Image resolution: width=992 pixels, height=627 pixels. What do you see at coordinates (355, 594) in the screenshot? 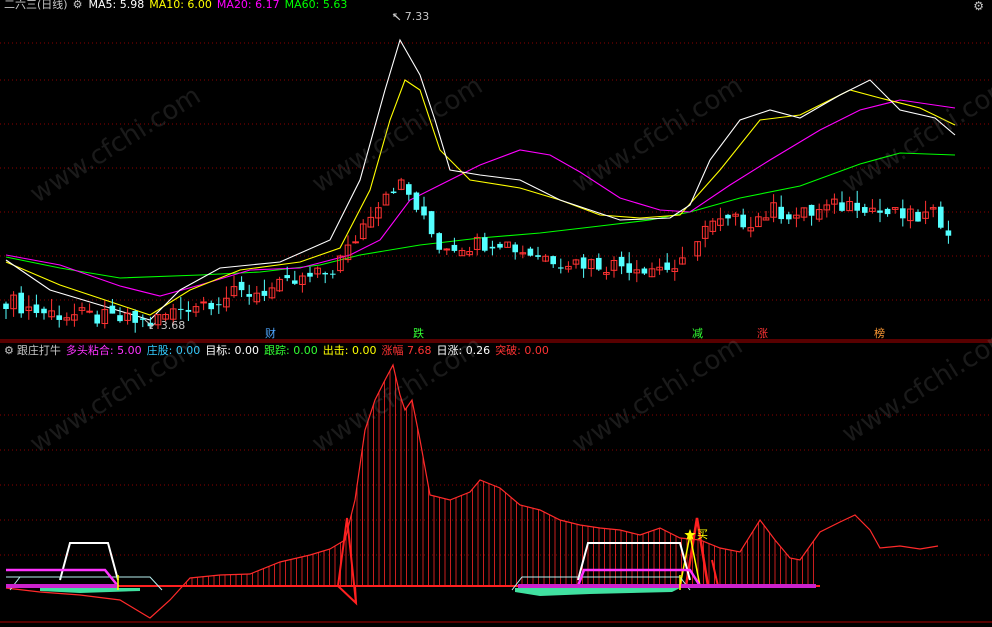
I see `spike` at bounding box center [355, 594].